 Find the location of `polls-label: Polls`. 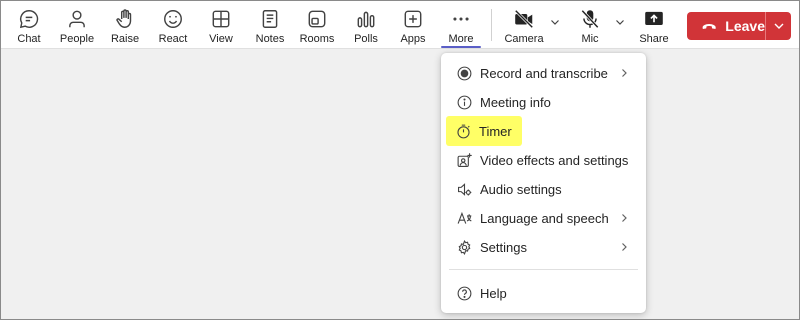

polls-label: Polls is located at coordinates (366, 39).